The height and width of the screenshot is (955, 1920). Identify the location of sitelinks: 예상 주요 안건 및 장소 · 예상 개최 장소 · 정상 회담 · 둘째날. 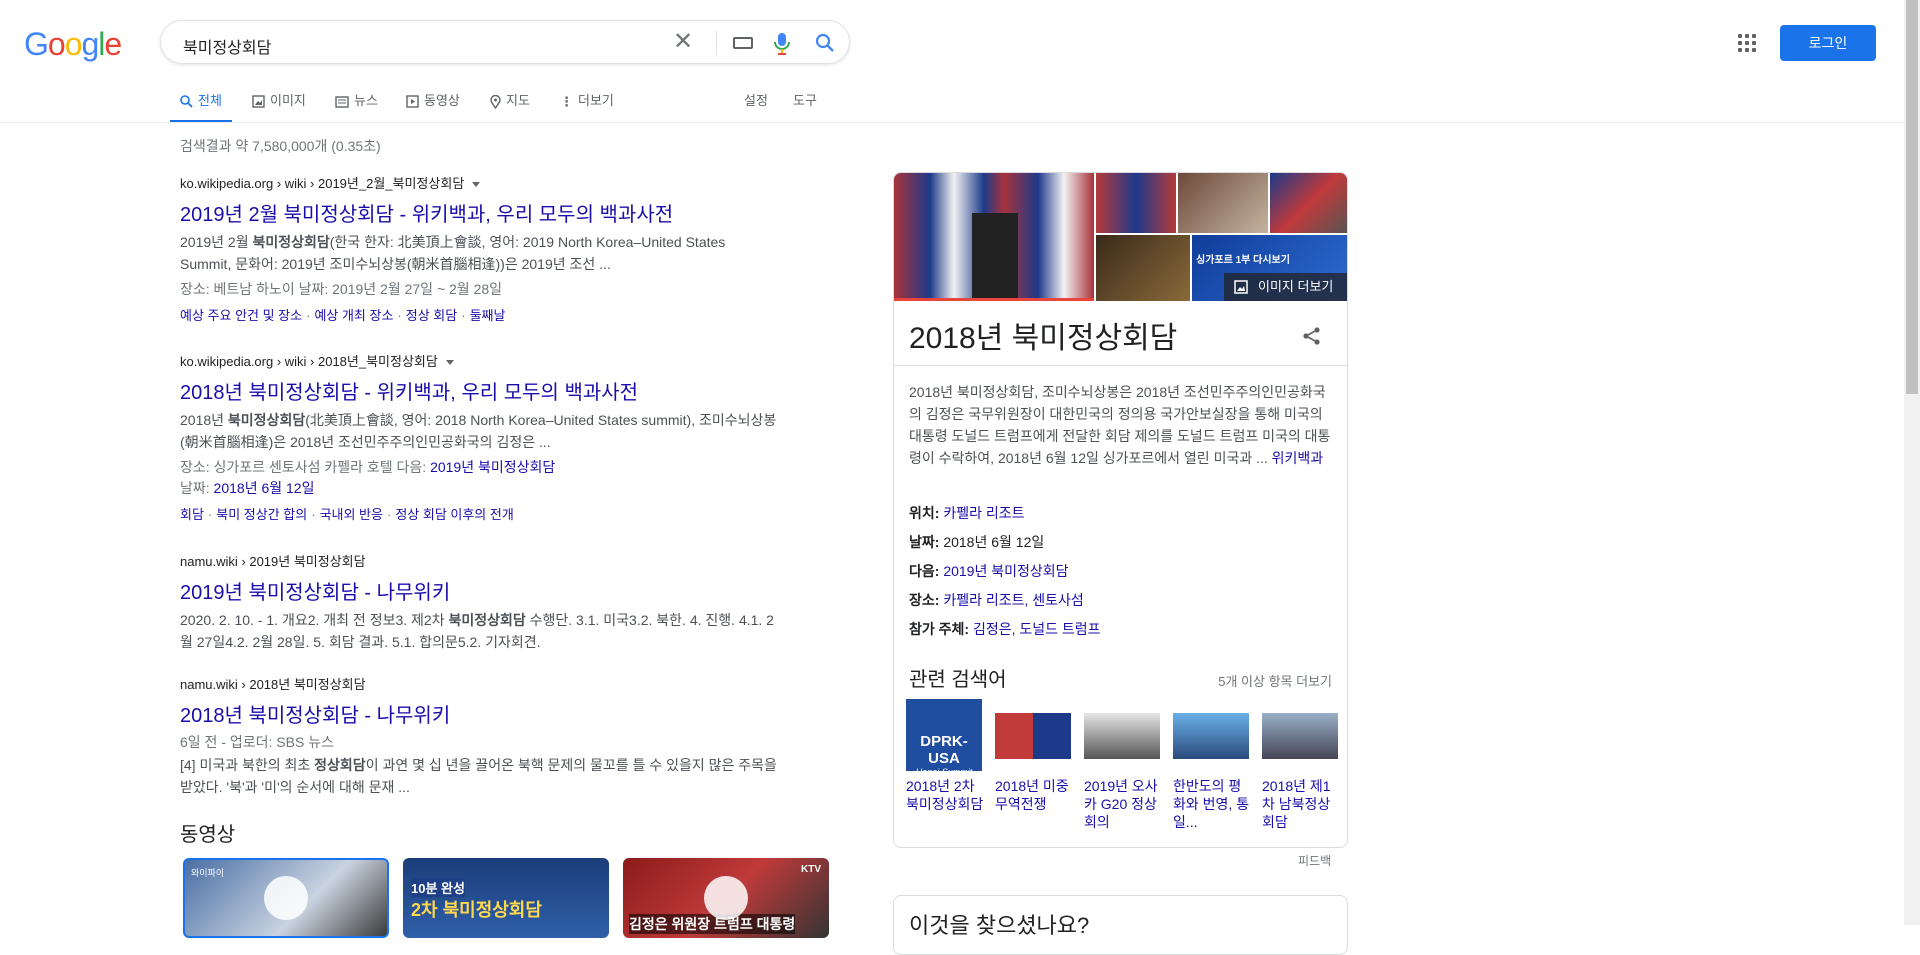
(343, 315).